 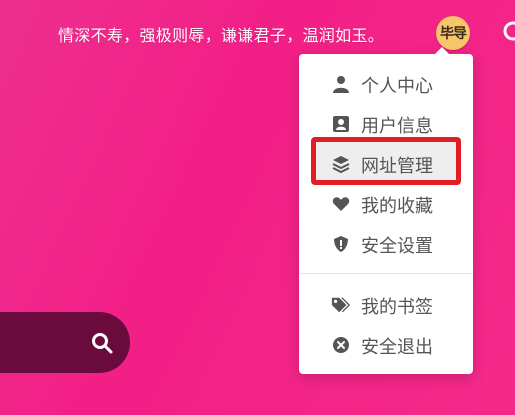 I want to click on menu-item-label: 网址管理, so click(x=397, y=166).